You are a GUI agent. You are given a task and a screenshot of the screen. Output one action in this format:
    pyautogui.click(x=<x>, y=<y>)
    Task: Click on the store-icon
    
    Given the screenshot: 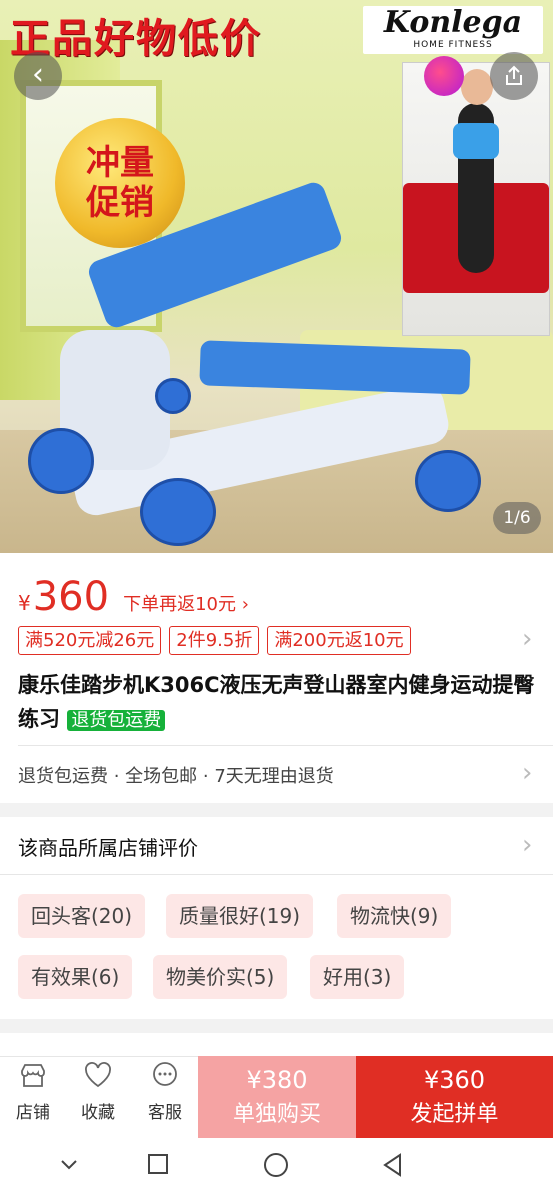 What is the action you would take?
    pyautogui.click(x=33, y=1080)
    